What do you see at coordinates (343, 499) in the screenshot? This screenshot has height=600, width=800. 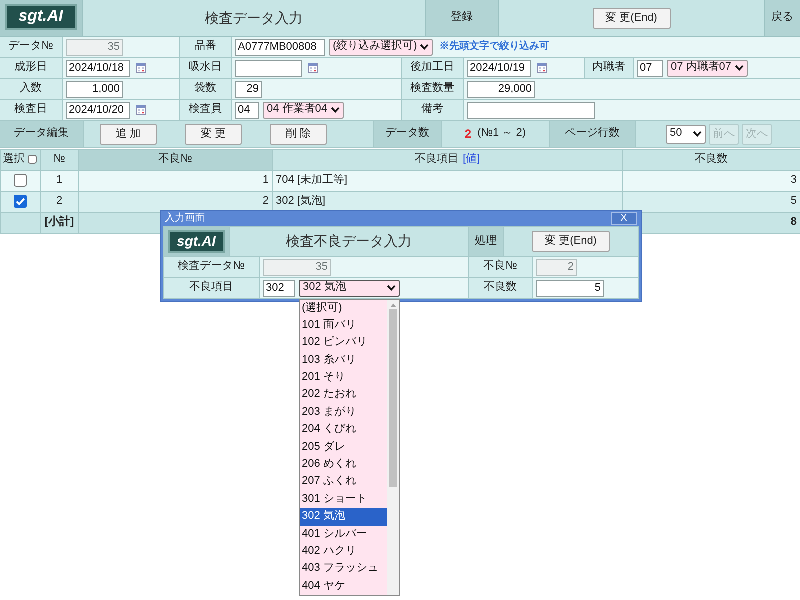 I see `dropdown-option: 301 ショート` at bounding box center [343, 499].